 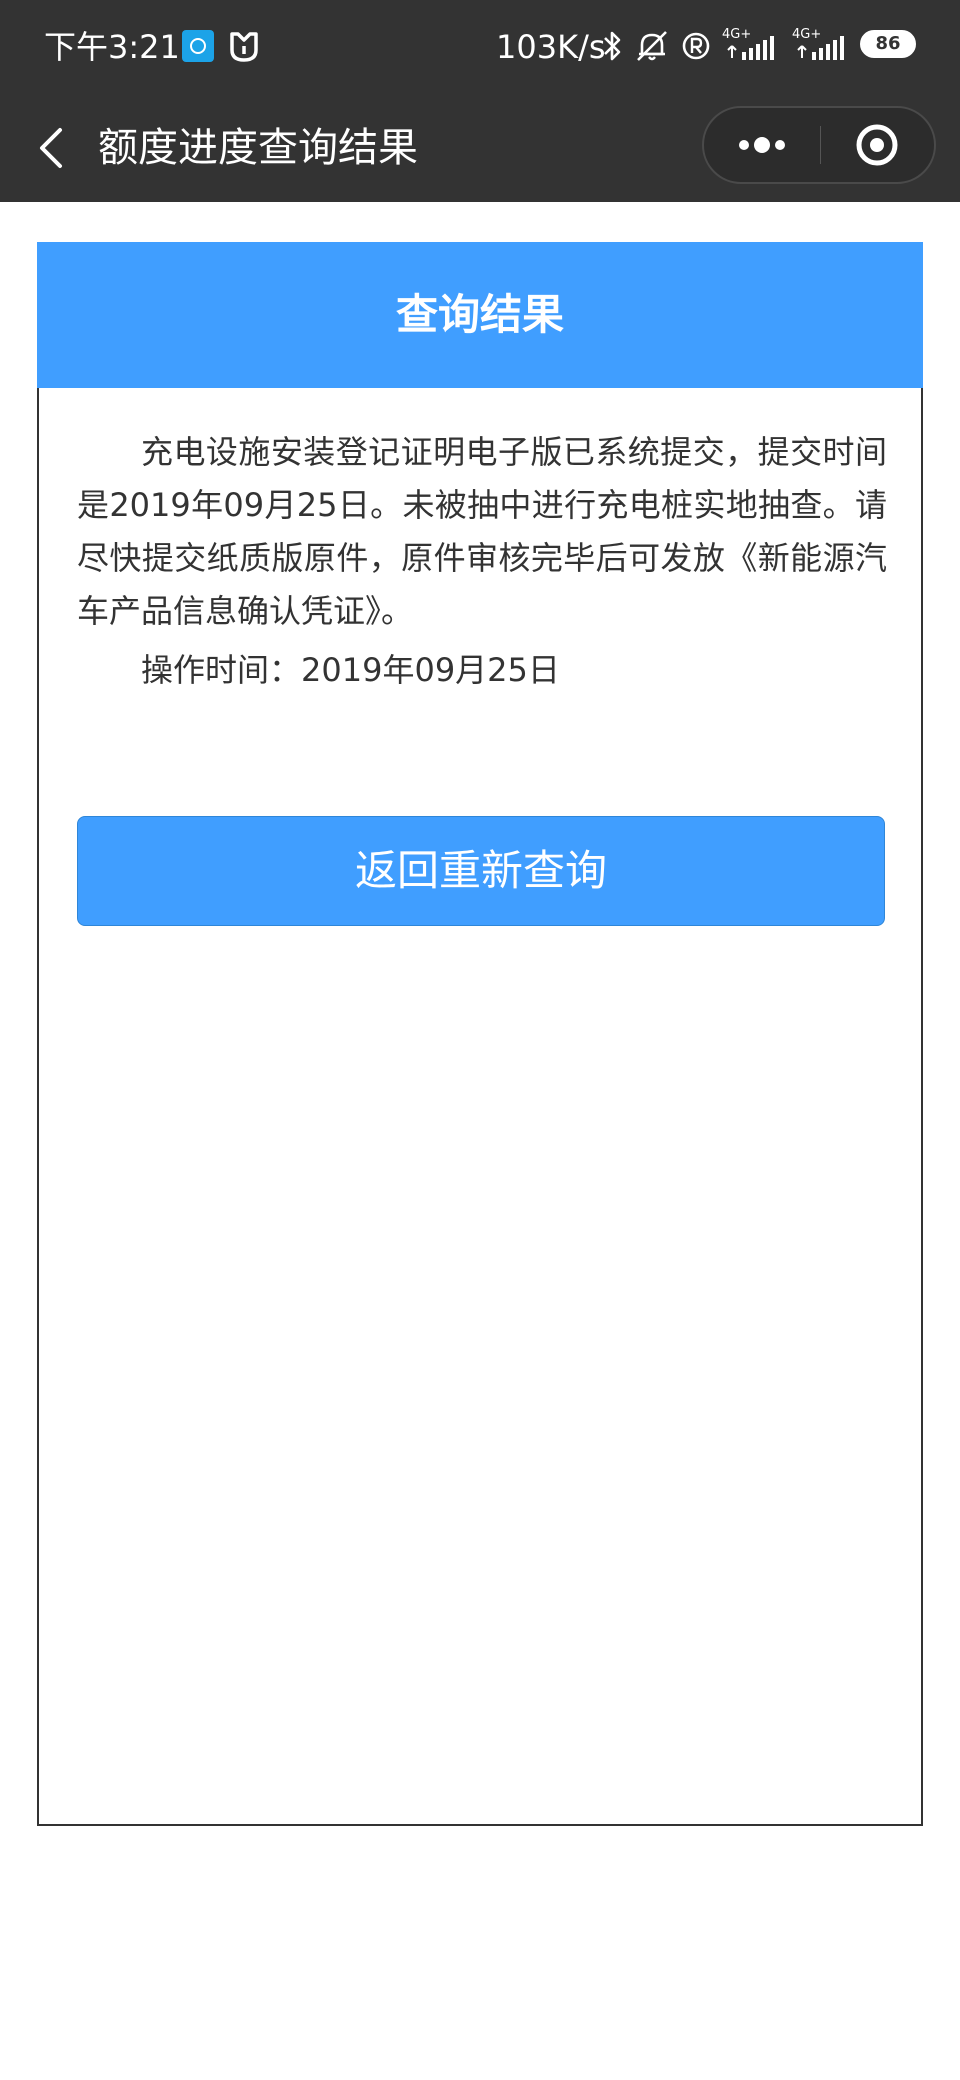 I want to click on more-dots-icon, so click(x=762, y=145).